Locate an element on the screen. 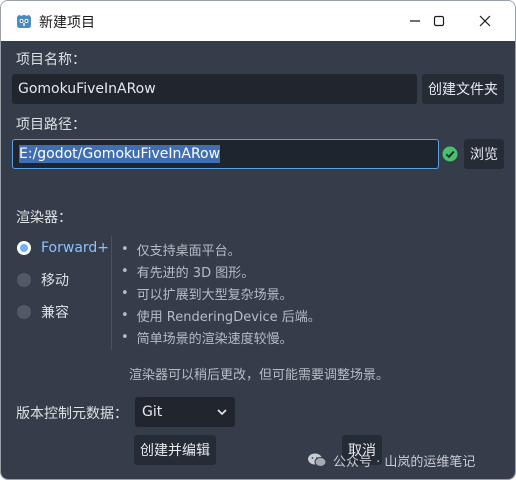 The height and width of the screenshot is (480, 516). vcs-select: Git is located at coordinates (185, 412).